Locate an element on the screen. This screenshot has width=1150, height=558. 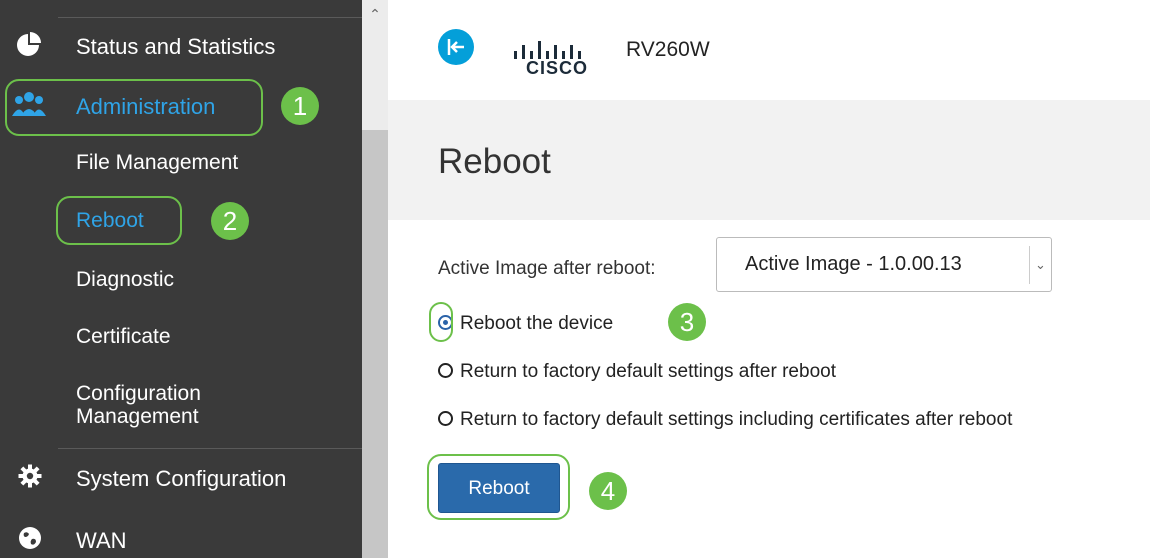
sidebar-item-label: Management is located at coordinates (137, 416).